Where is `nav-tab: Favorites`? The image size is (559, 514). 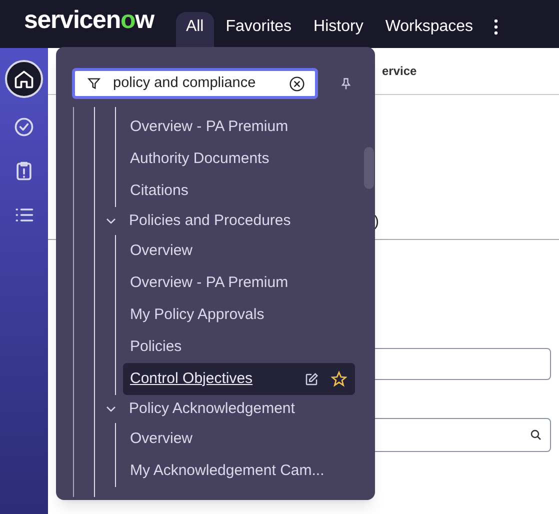 nav-tab: Favorites is located at coordinates (259, 30).